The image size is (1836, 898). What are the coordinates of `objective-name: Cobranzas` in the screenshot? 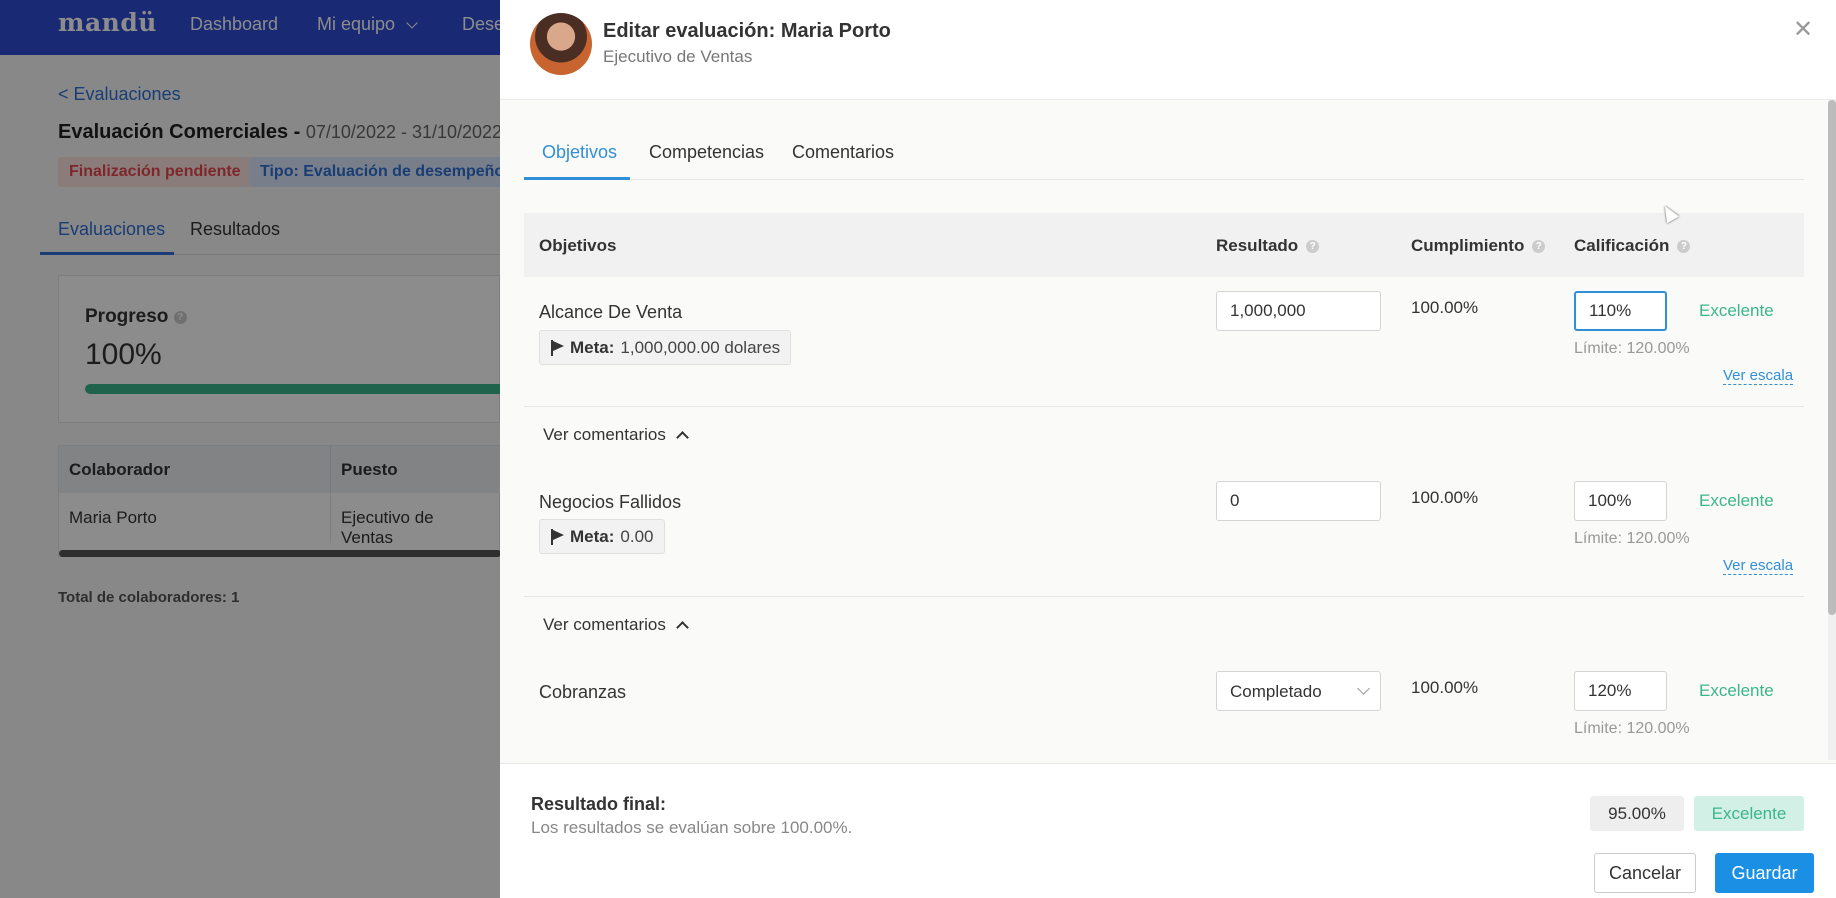 It's located at (583, 692).